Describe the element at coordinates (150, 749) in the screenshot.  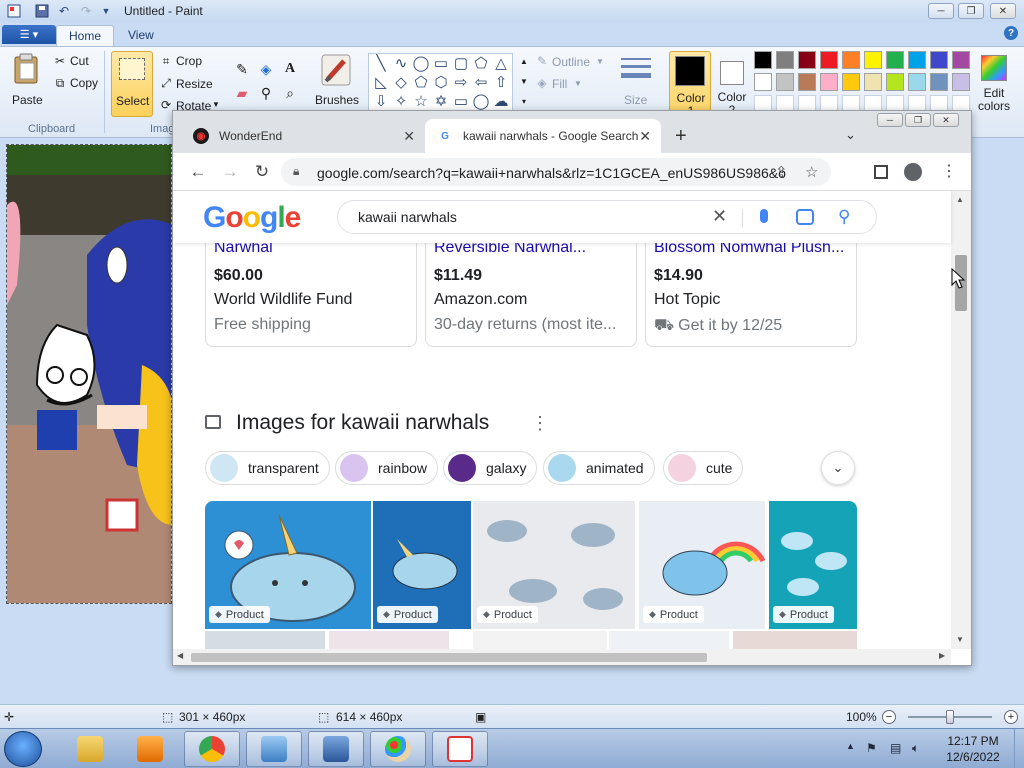
I see `taskbar-media-player-button` at that location.